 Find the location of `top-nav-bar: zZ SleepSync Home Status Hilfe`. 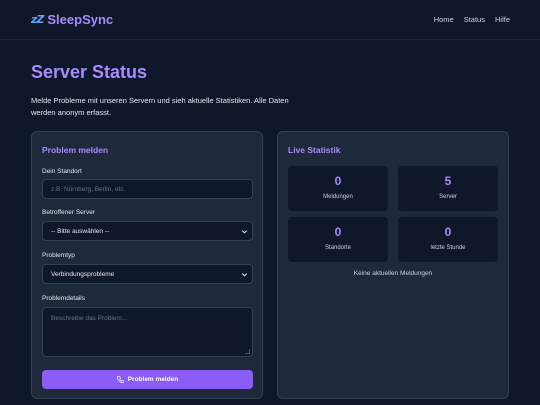

top-nav-bar: zZ SleepSync Home Status Hilfe is located at coordinates (270, 20).